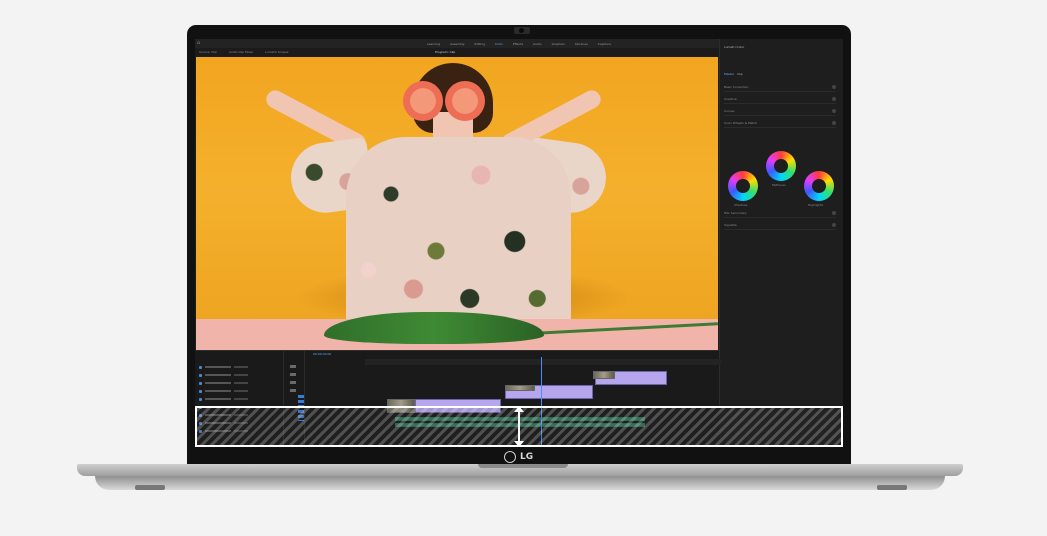 Image resolution: width=1047 pixels, height=536 pixels. I want to click on tab-graphics: Graphics, so click(558, 44).